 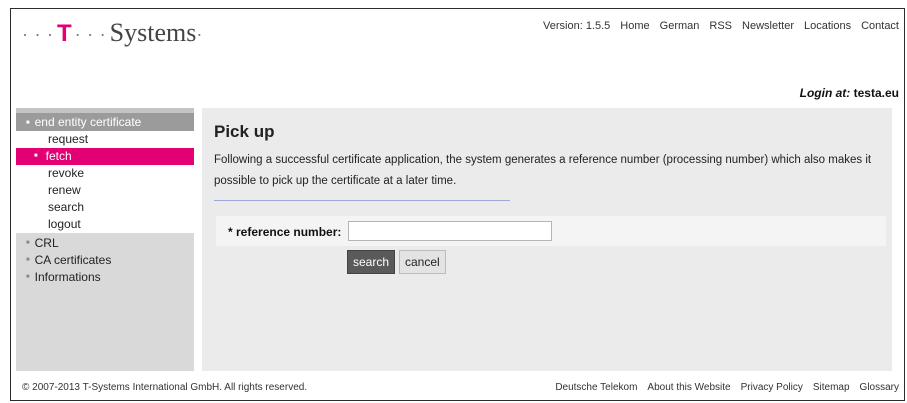 I want to click on sidebar-submenu: request fetch revoke renew search logout, so click(x=105, y=182).